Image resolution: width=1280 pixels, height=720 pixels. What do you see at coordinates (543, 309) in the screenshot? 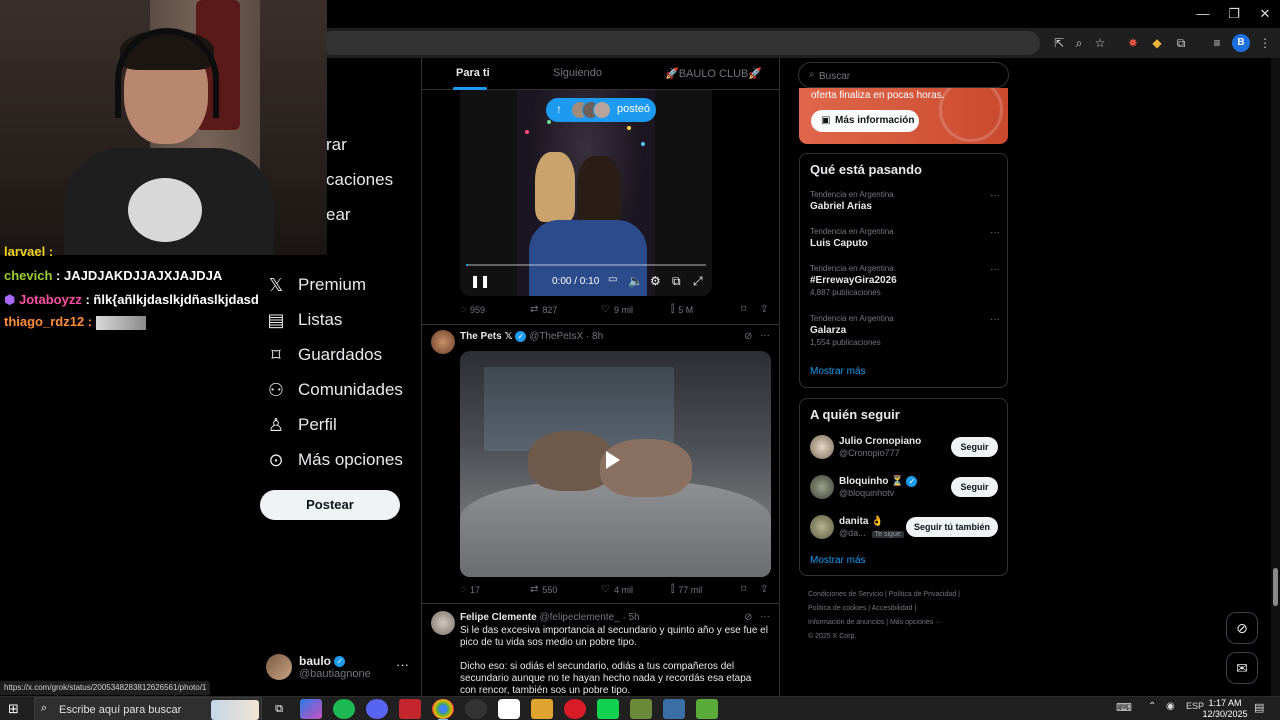
I see `repost-button: ⇄ 827` at bounding box center [543, 309].